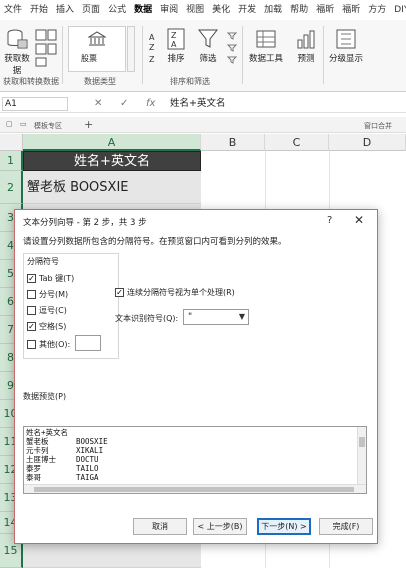 Image resolution: width=406 pixels, height=568 pixels. I want to click on consecutive-checkbox-label: 连续分隔符号视为单个处理(R), so click(181, 292).